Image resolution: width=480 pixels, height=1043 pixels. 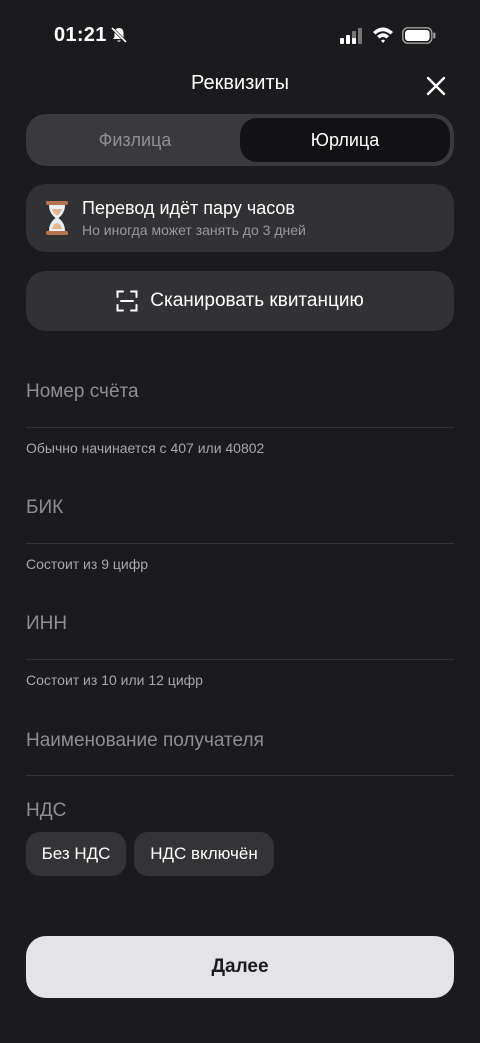 What do you see at coordinates (87, 564) in the screenshot?
I see `bik-hint: Состоит из 9 цифр` at bounding box center [87, 564].